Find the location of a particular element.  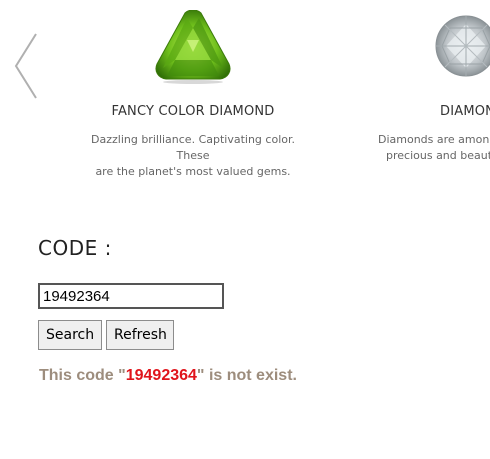

slide-description-line: are the planet's most valued gems. is located at coordinates (193, 171).